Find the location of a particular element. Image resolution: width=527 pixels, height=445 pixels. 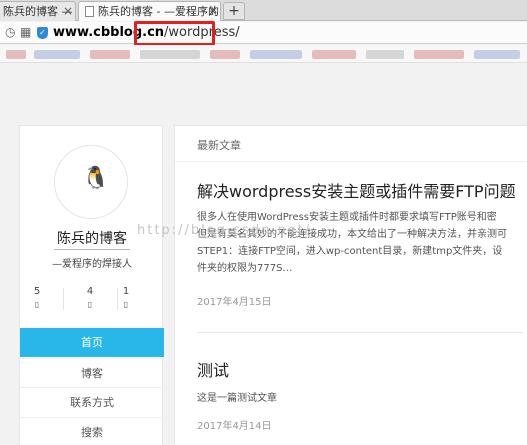

watermark-text: http://blog.csdn.net/ is located at coordinates (224, 230).